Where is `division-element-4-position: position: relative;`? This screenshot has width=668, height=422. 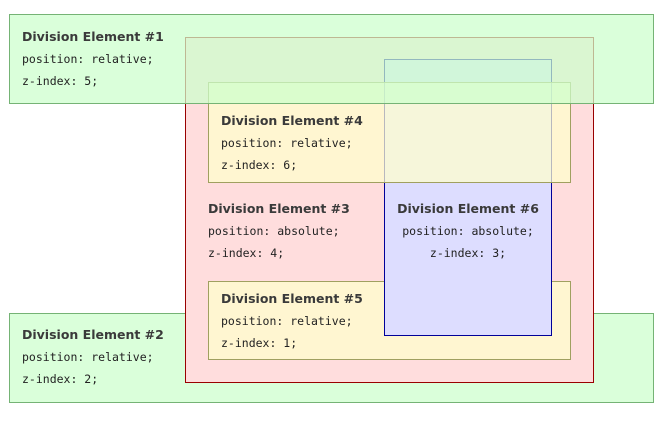
division-element-4-position: position: relative; is located at coordinates (287, 143).